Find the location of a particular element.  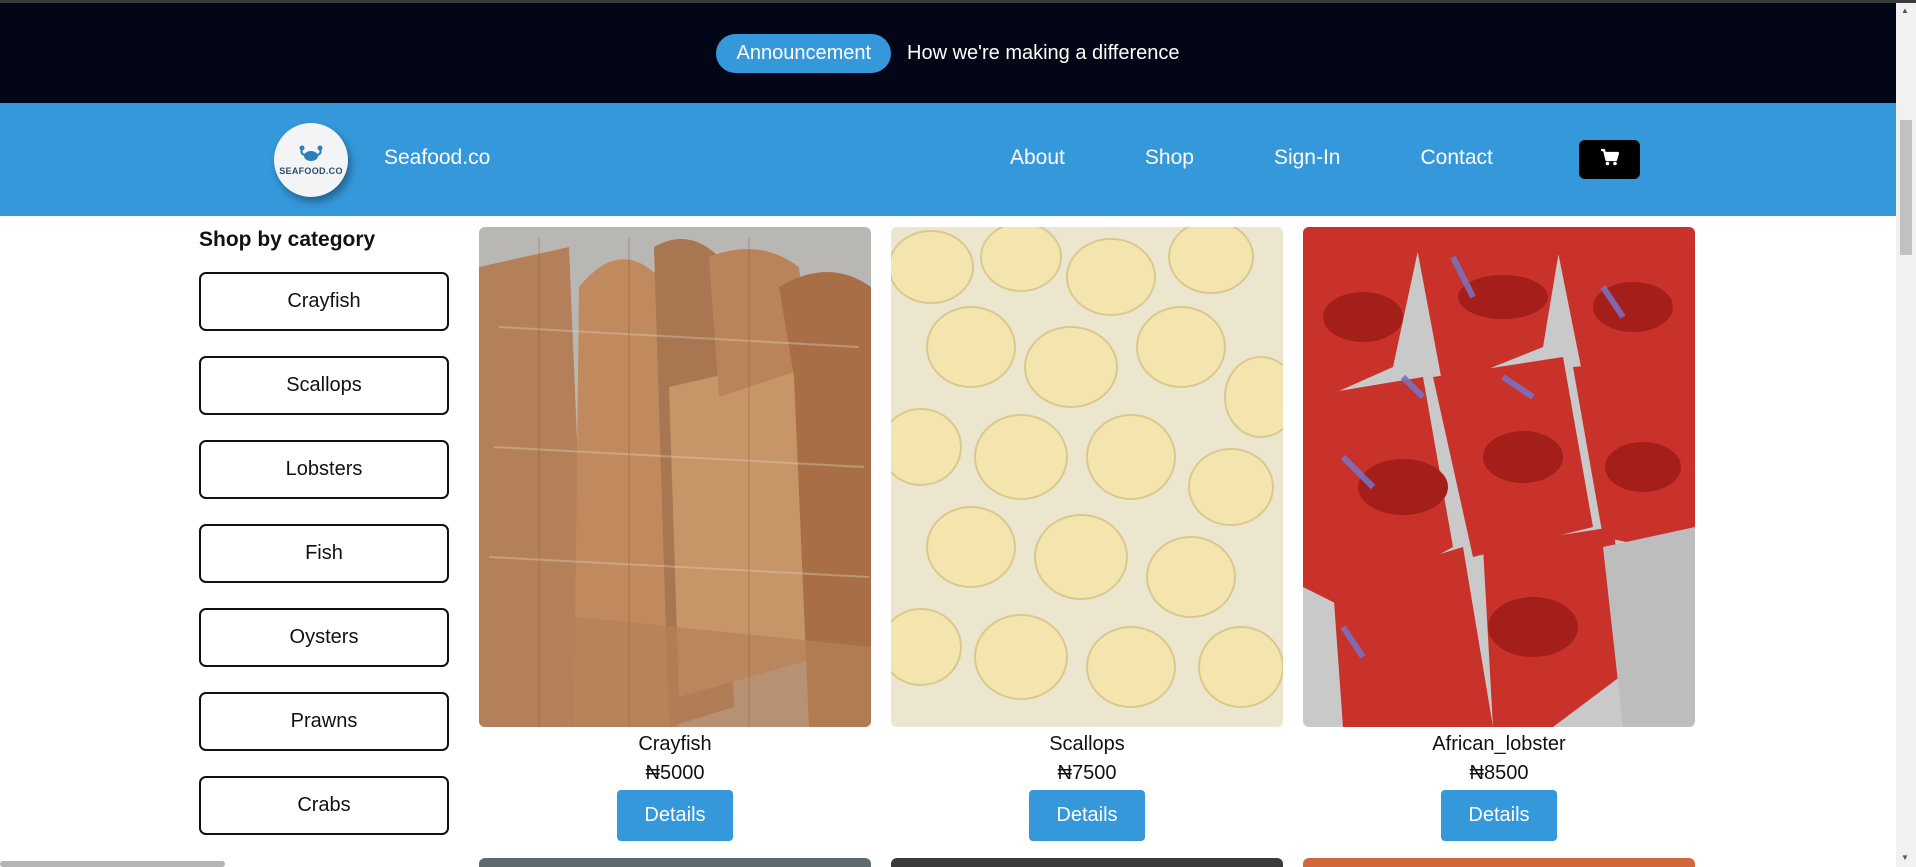

cart-icon is located at coordinates (1610, 159).